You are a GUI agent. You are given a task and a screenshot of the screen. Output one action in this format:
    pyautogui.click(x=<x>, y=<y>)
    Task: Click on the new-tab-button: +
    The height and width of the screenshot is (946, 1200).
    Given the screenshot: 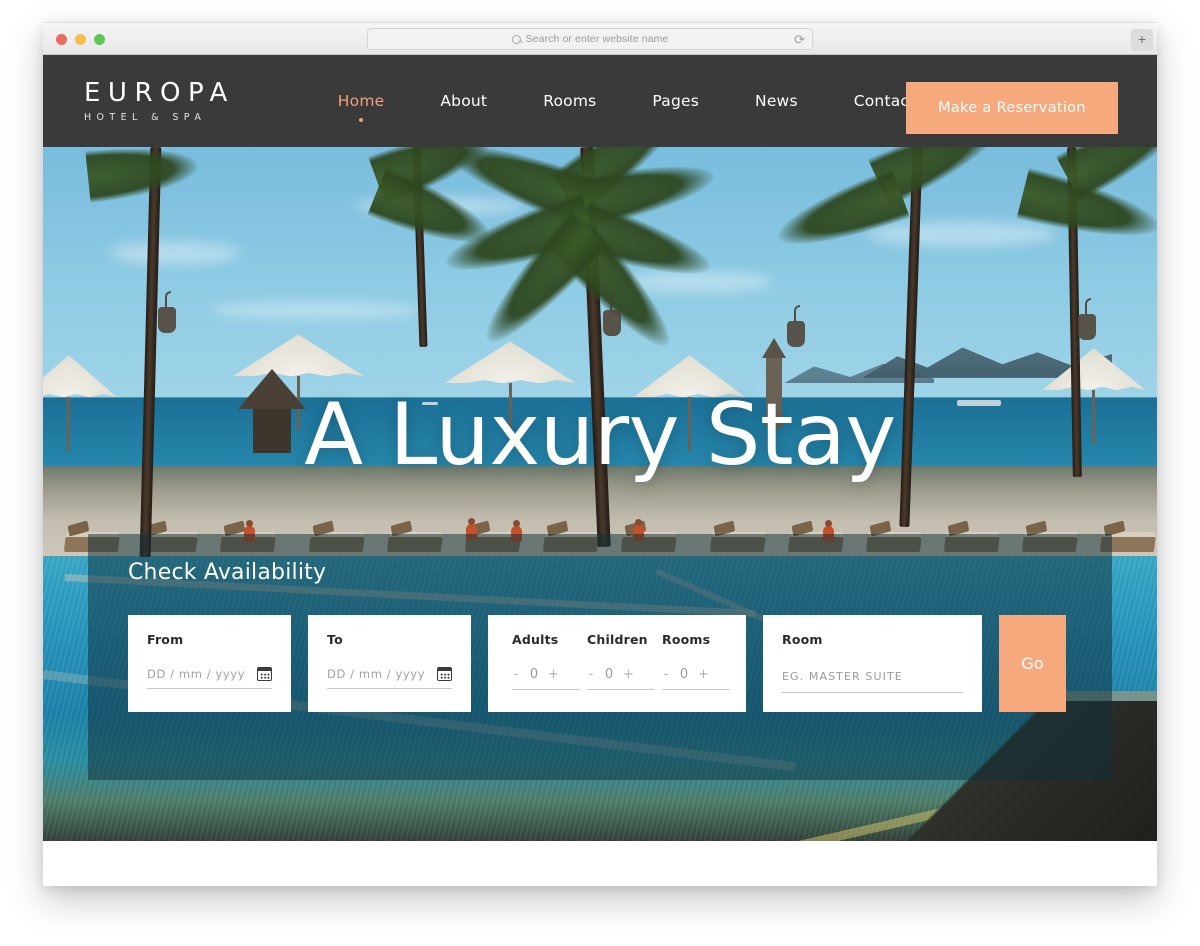 What is the action you would take?
    pyautogui.click(x=1142, y=40)
    